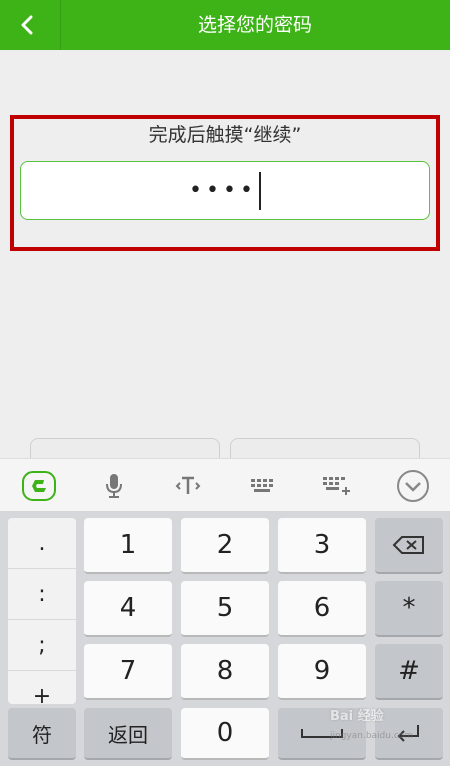  I want to click on back-key: 返回, so click(128, 734).